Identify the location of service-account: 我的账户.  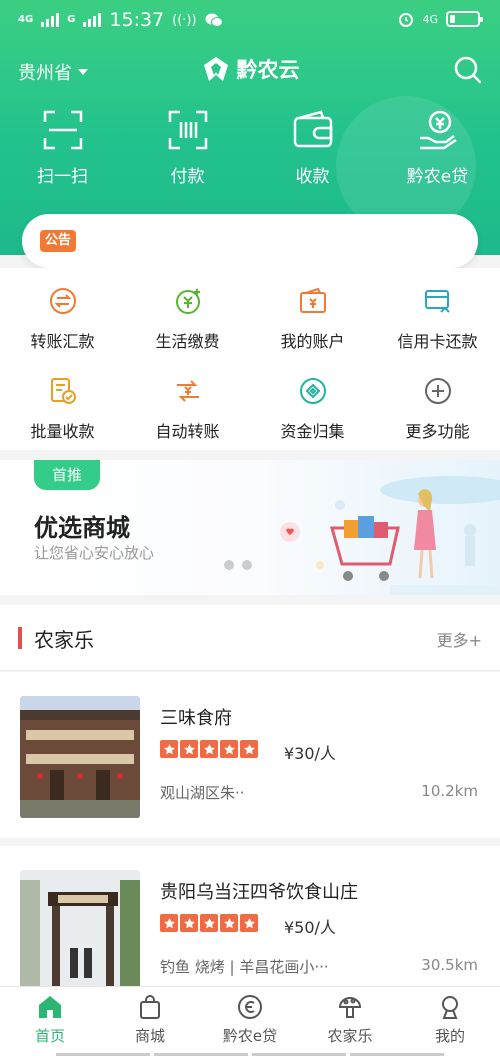
(312, 326).